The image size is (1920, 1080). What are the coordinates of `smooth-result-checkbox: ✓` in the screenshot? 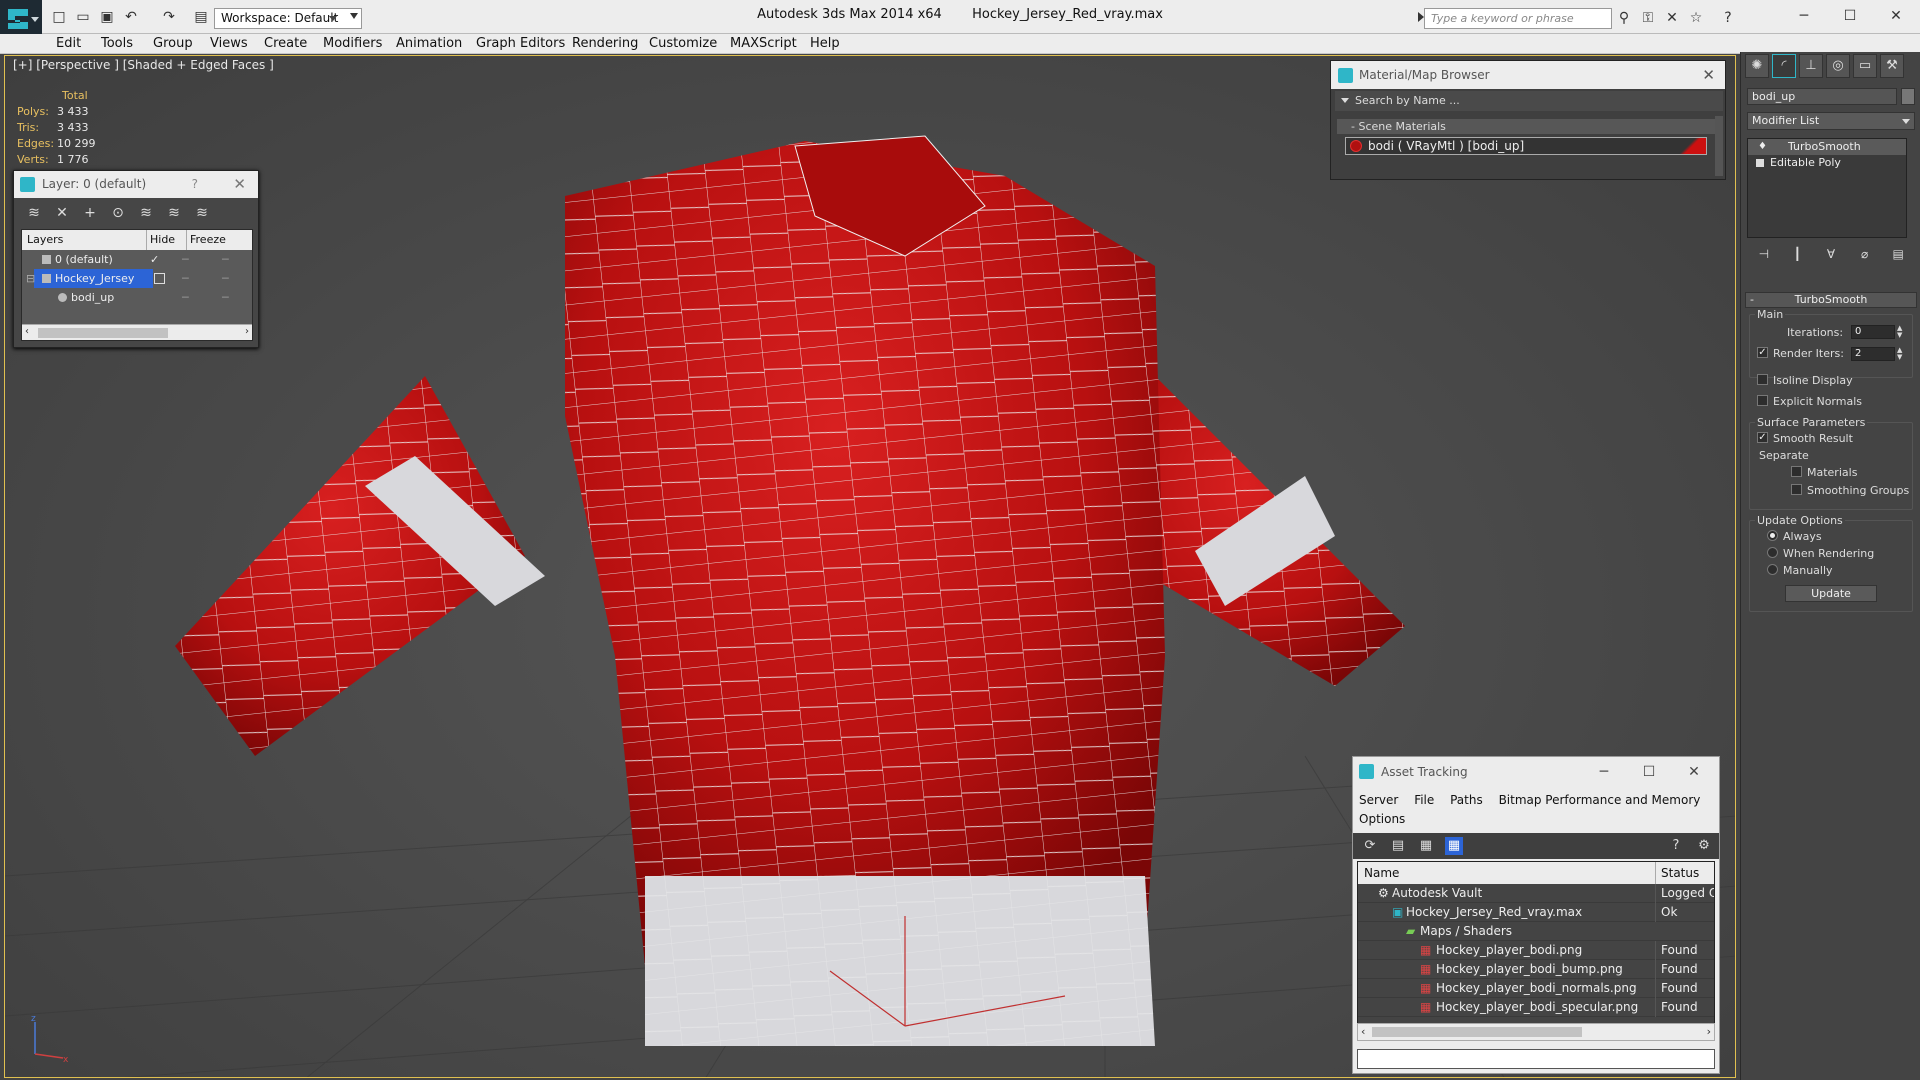 It's located at (1762, 437).